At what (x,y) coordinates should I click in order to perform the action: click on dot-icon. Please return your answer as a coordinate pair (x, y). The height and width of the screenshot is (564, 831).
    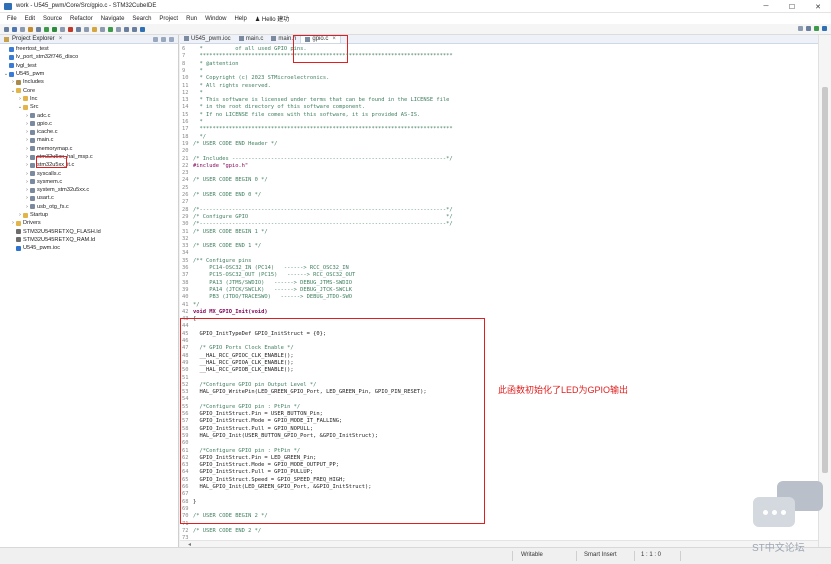
    Looking at the image, I should click on (774, 512).